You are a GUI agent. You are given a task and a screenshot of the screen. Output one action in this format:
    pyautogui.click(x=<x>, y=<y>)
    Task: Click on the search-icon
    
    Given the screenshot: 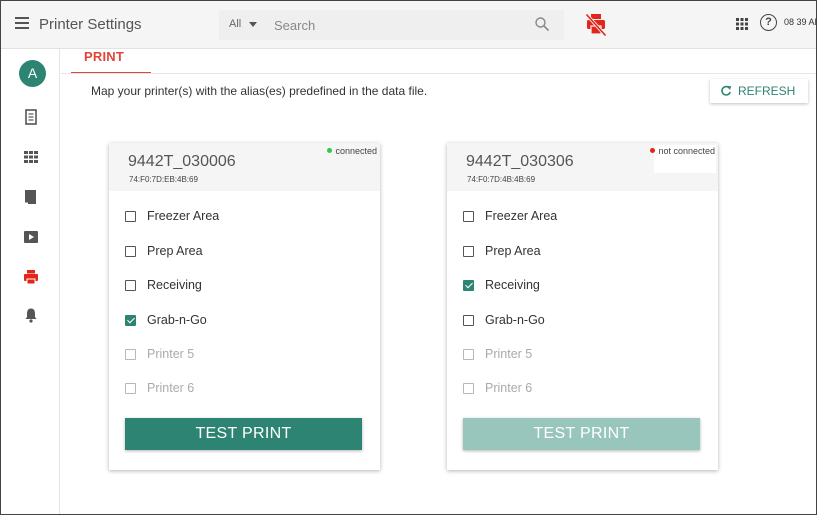 What is the action you would take?
    pyautogui.click(x=542, y=24)
    